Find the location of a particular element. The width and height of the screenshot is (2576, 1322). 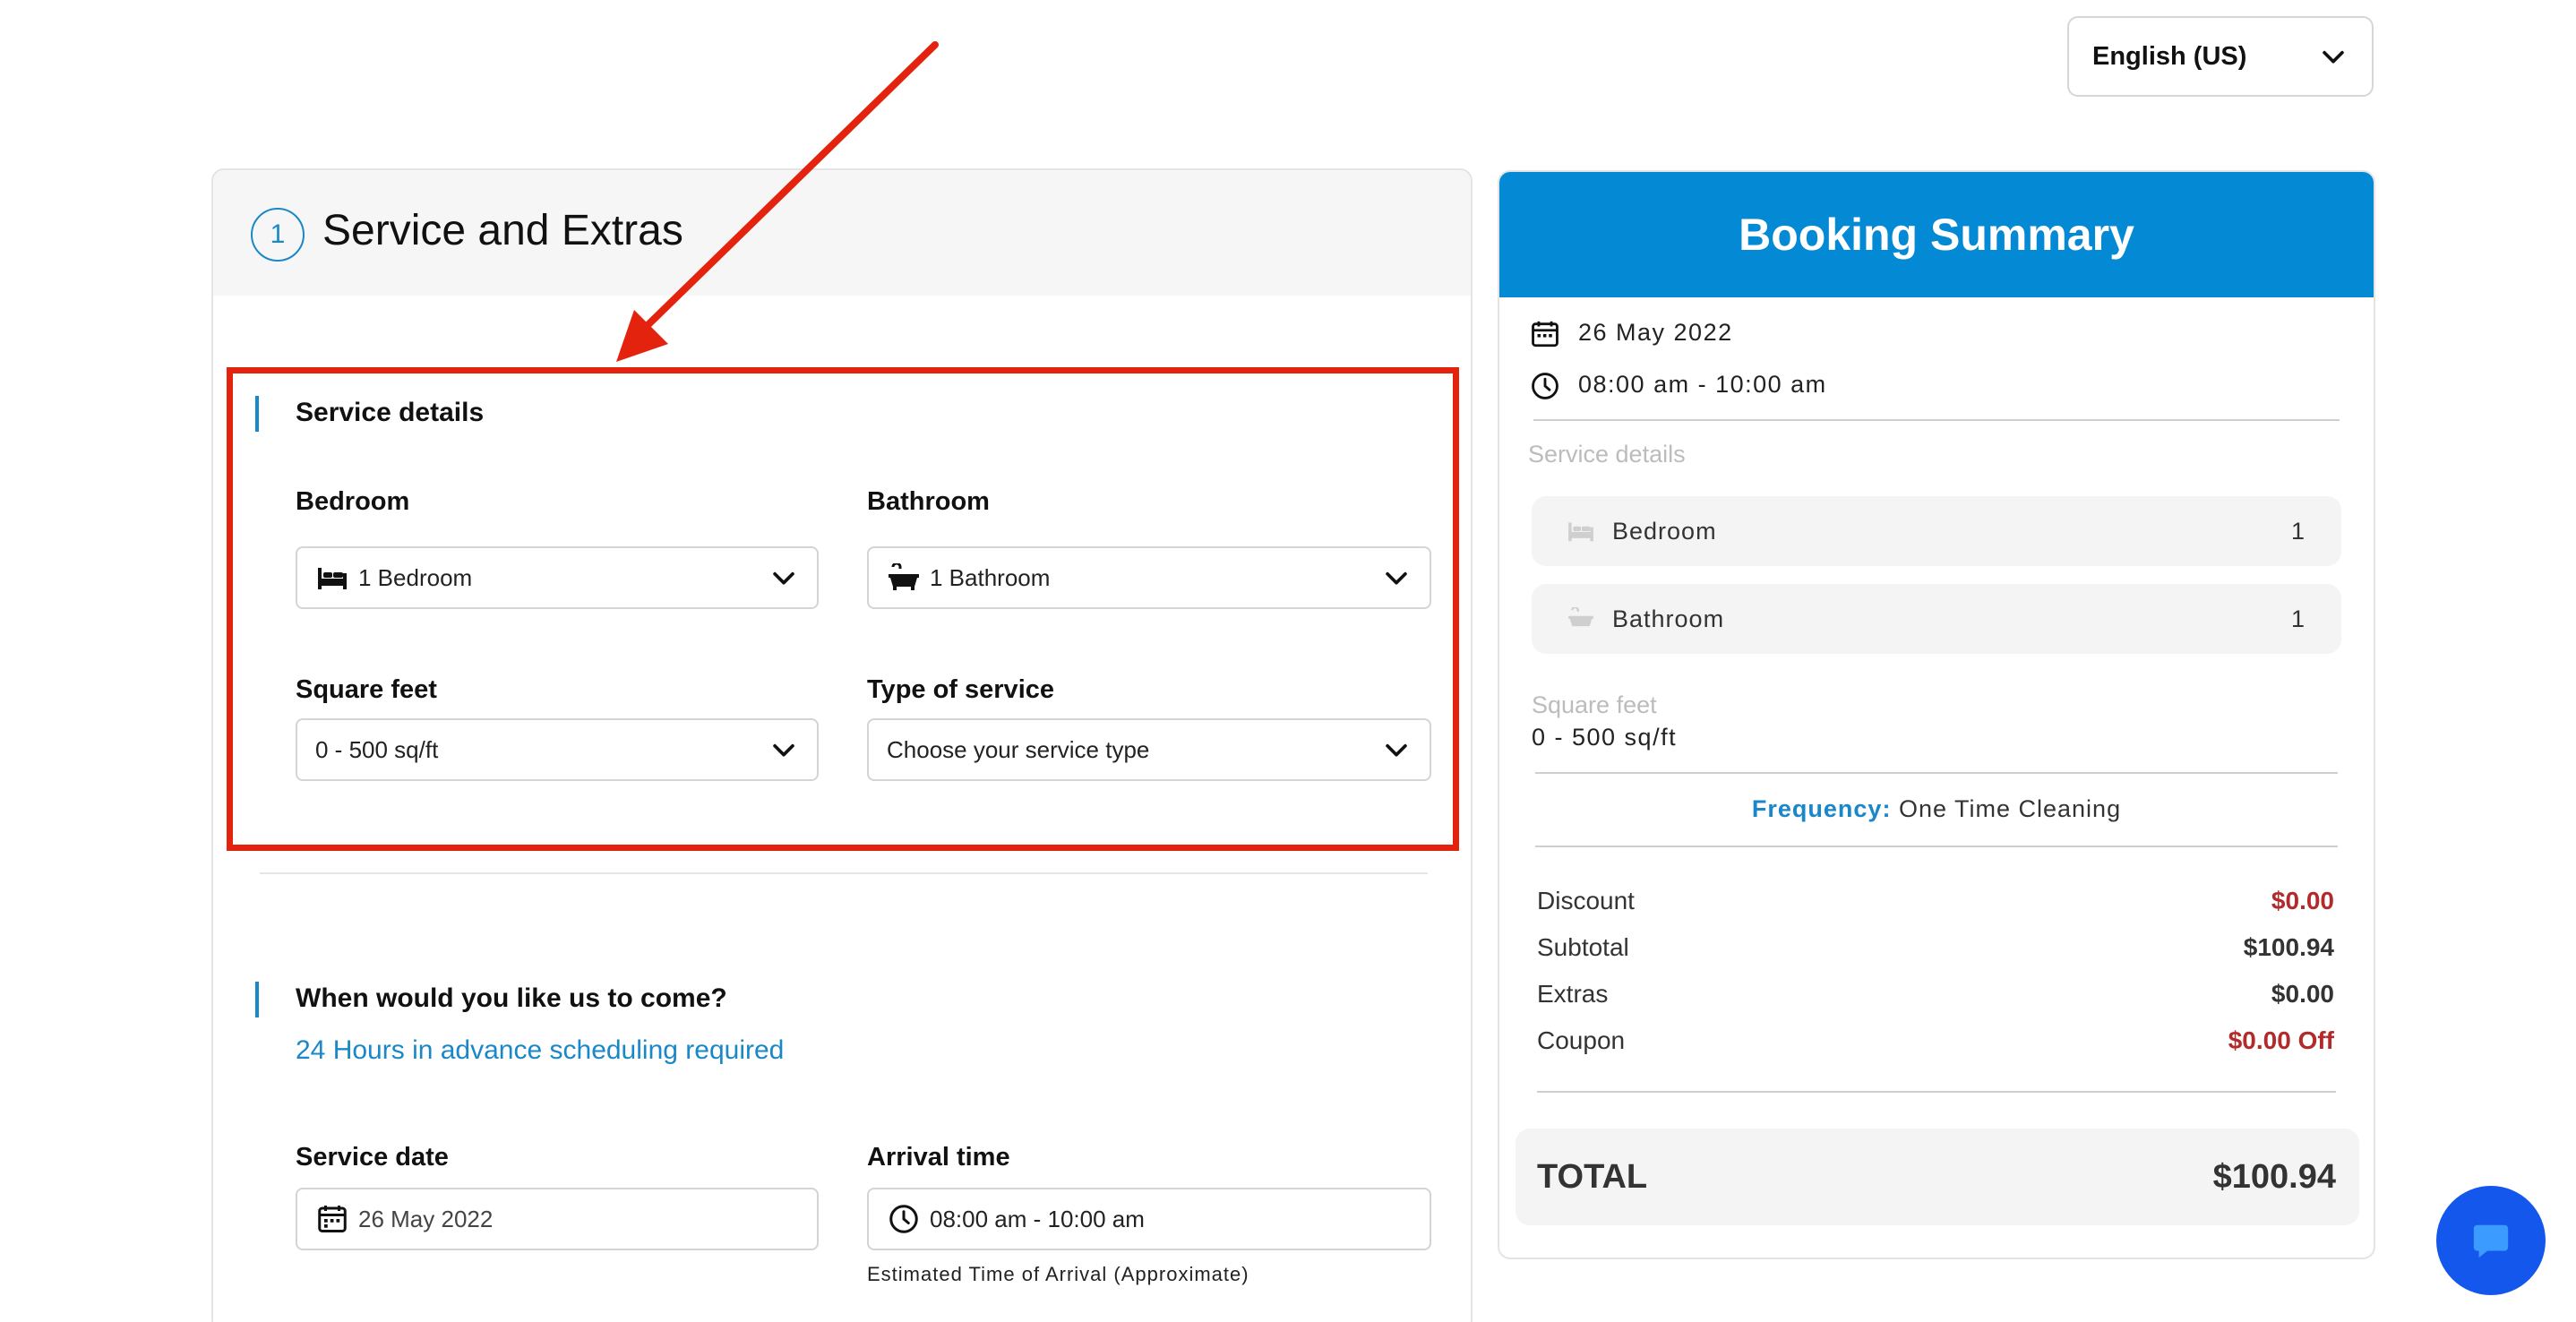

discount-label: Discount is located at coordinates (1586, 900).